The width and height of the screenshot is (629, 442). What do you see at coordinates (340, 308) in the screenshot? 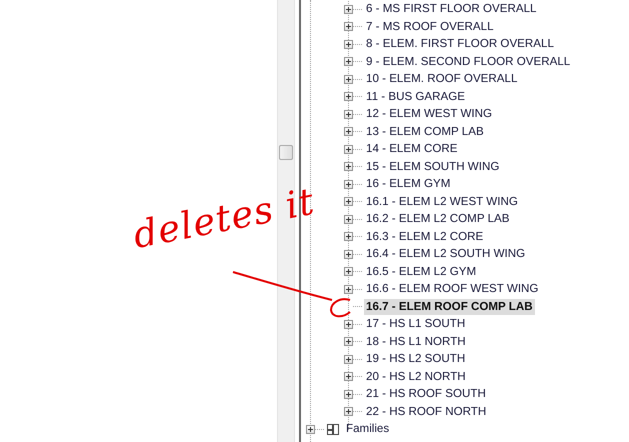
I see `circle-mark` at bounding box center [340, 308].